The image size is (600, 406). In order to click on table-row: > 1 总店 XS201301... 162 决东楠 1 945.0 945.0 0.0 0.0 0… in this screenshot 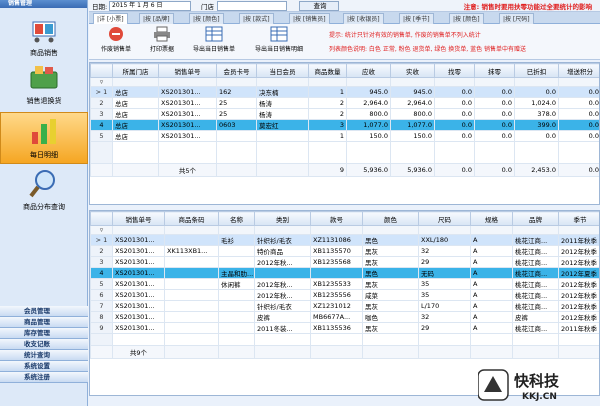, I will do `click(344, 92)`.